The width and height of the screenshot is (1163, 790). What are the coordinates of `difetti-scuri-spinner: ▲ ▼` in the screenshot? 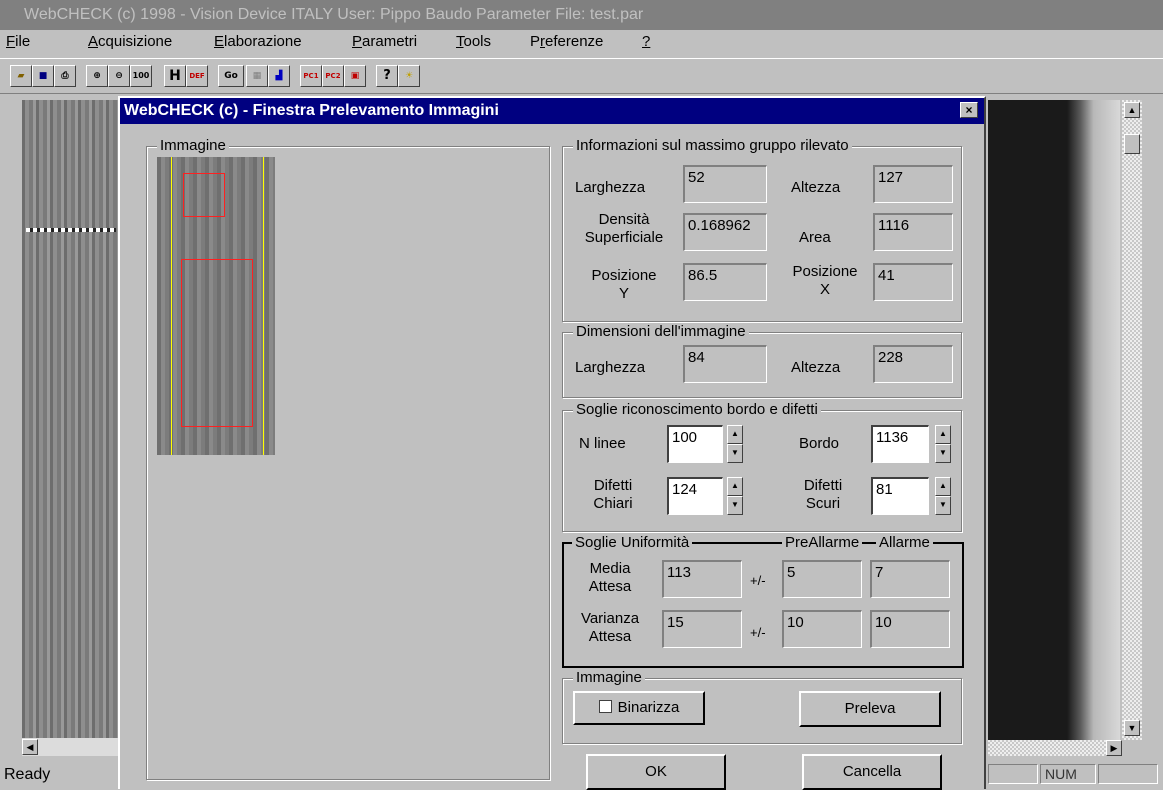 It's located at (943, 496).